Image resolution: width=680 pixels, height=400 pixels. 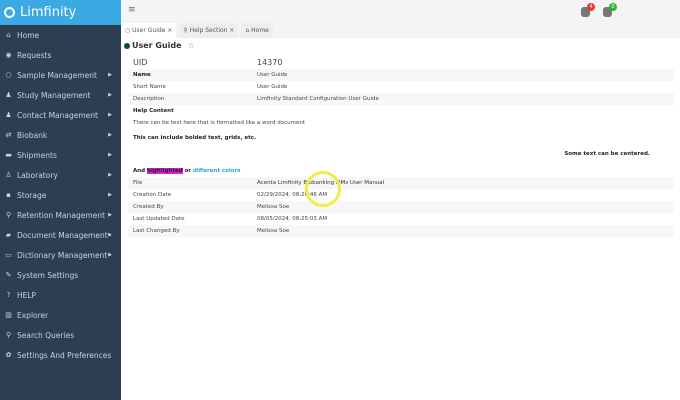 What do you see at coordinates (8, 35) in the screenshot?
I see `home-icon: ⌂` at bounding box center [8, 35].